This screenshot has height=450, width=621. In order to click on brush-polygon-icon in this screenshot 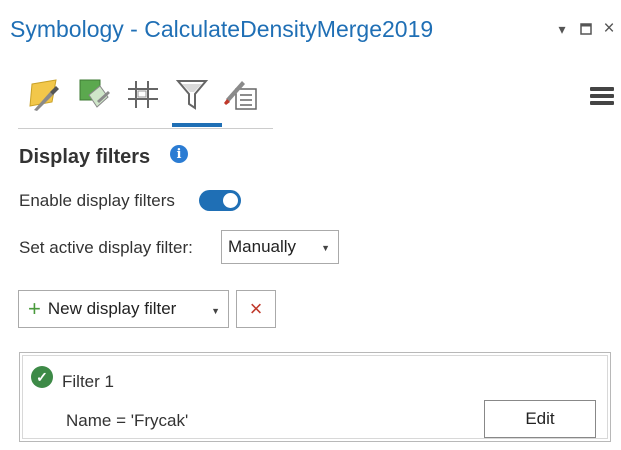, I will do `click(43, 95)`.